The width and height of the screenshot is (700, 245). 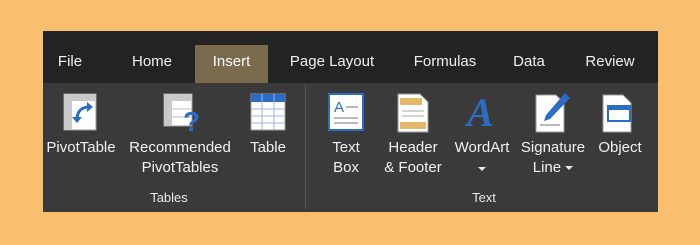 I want to click on object-button: Object, so click(x=620, y=136).